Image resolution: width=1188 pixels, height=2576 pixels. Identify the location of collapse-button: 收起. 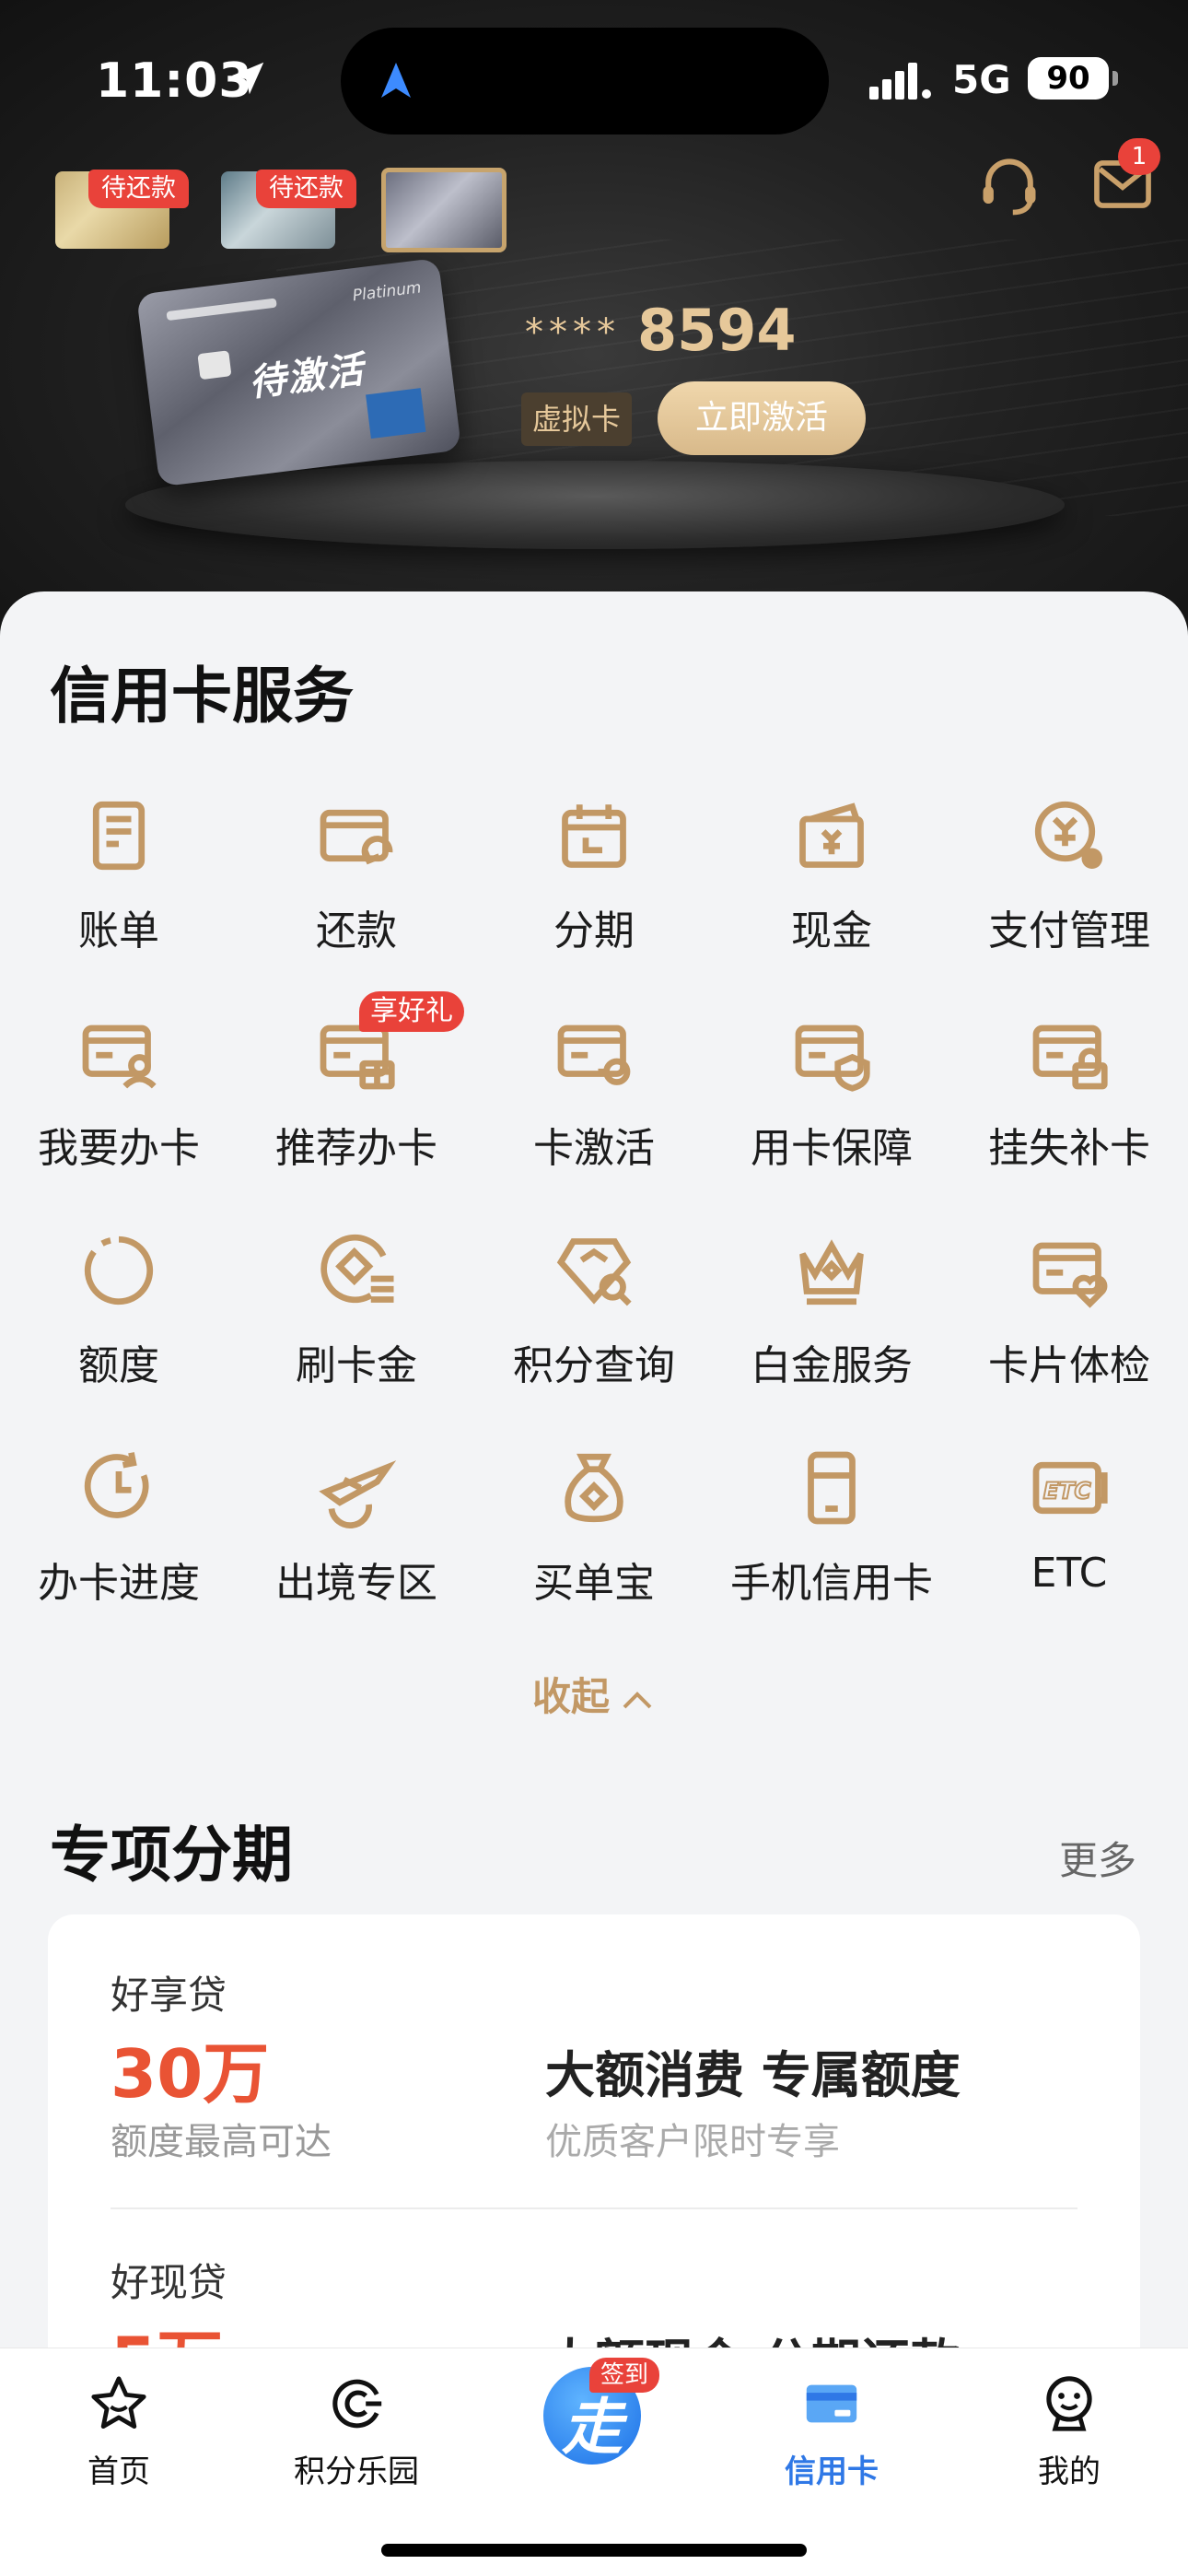
(594, 1694).